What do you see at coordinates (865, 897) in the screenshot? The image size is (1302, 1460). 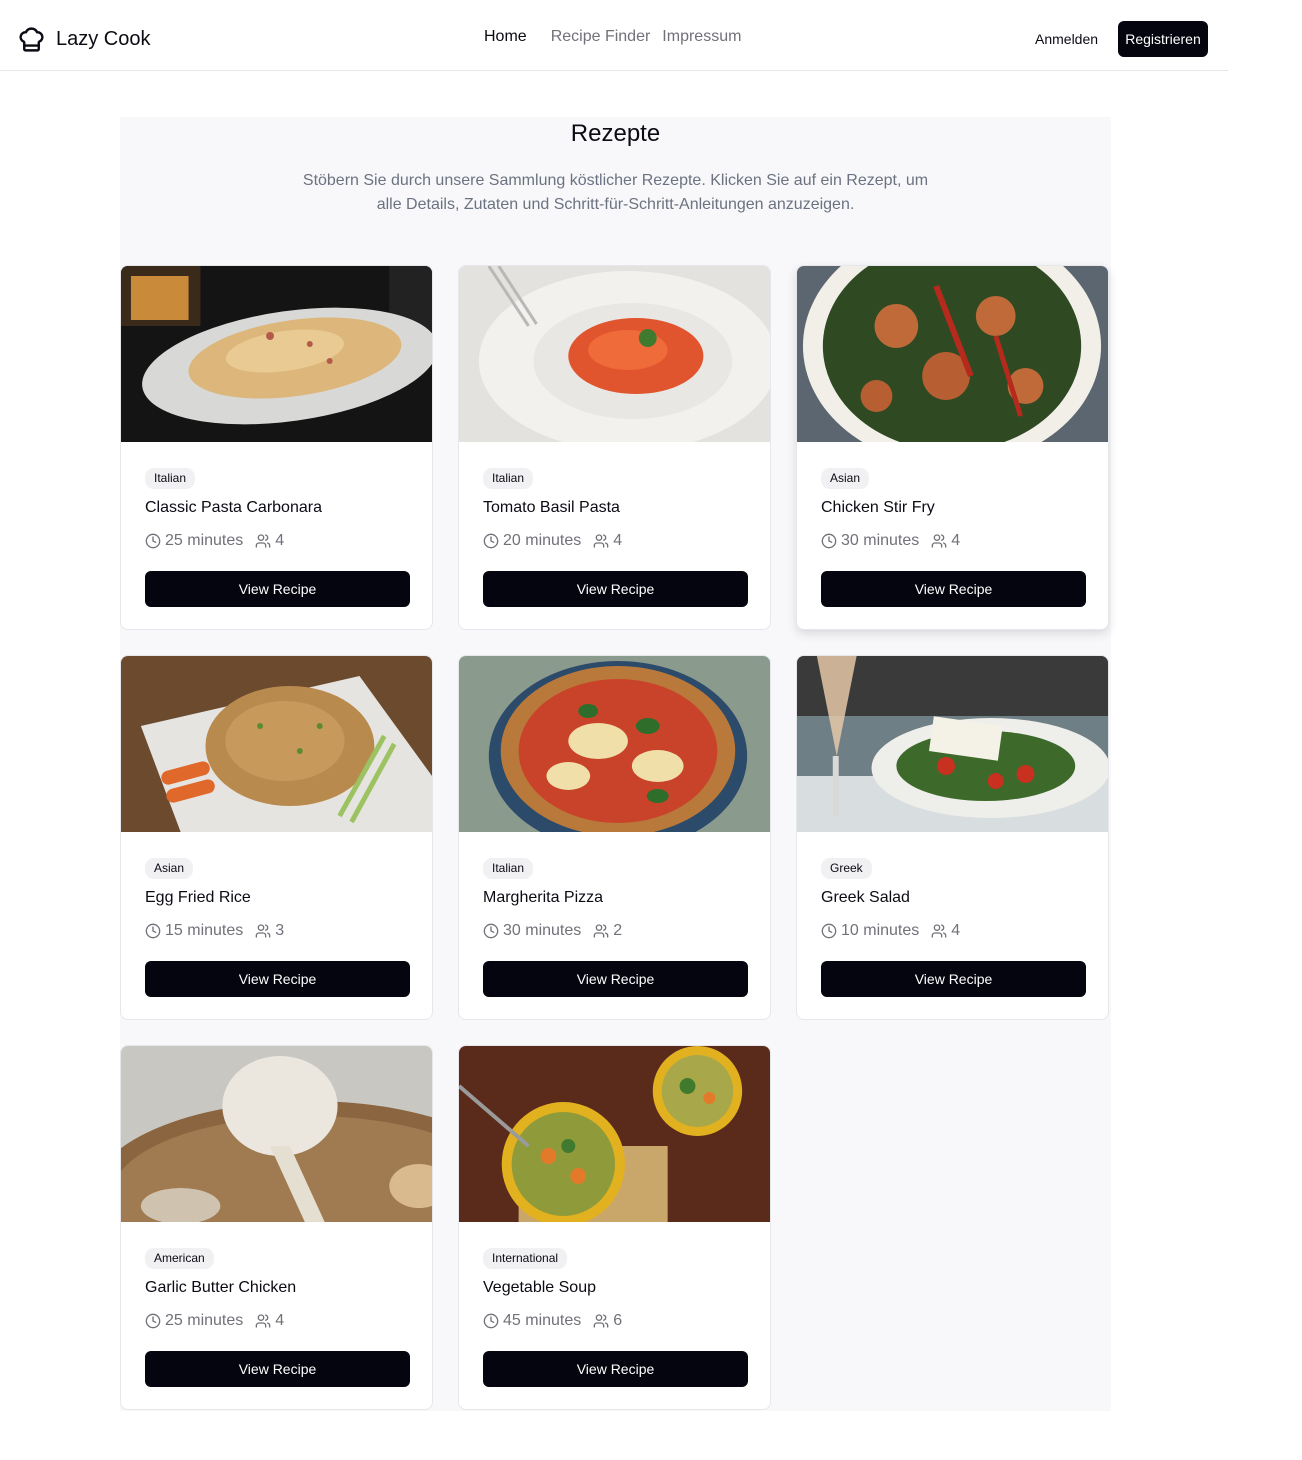 I see `recipe-title: Greek Salad` at bounding box center [865, 897].